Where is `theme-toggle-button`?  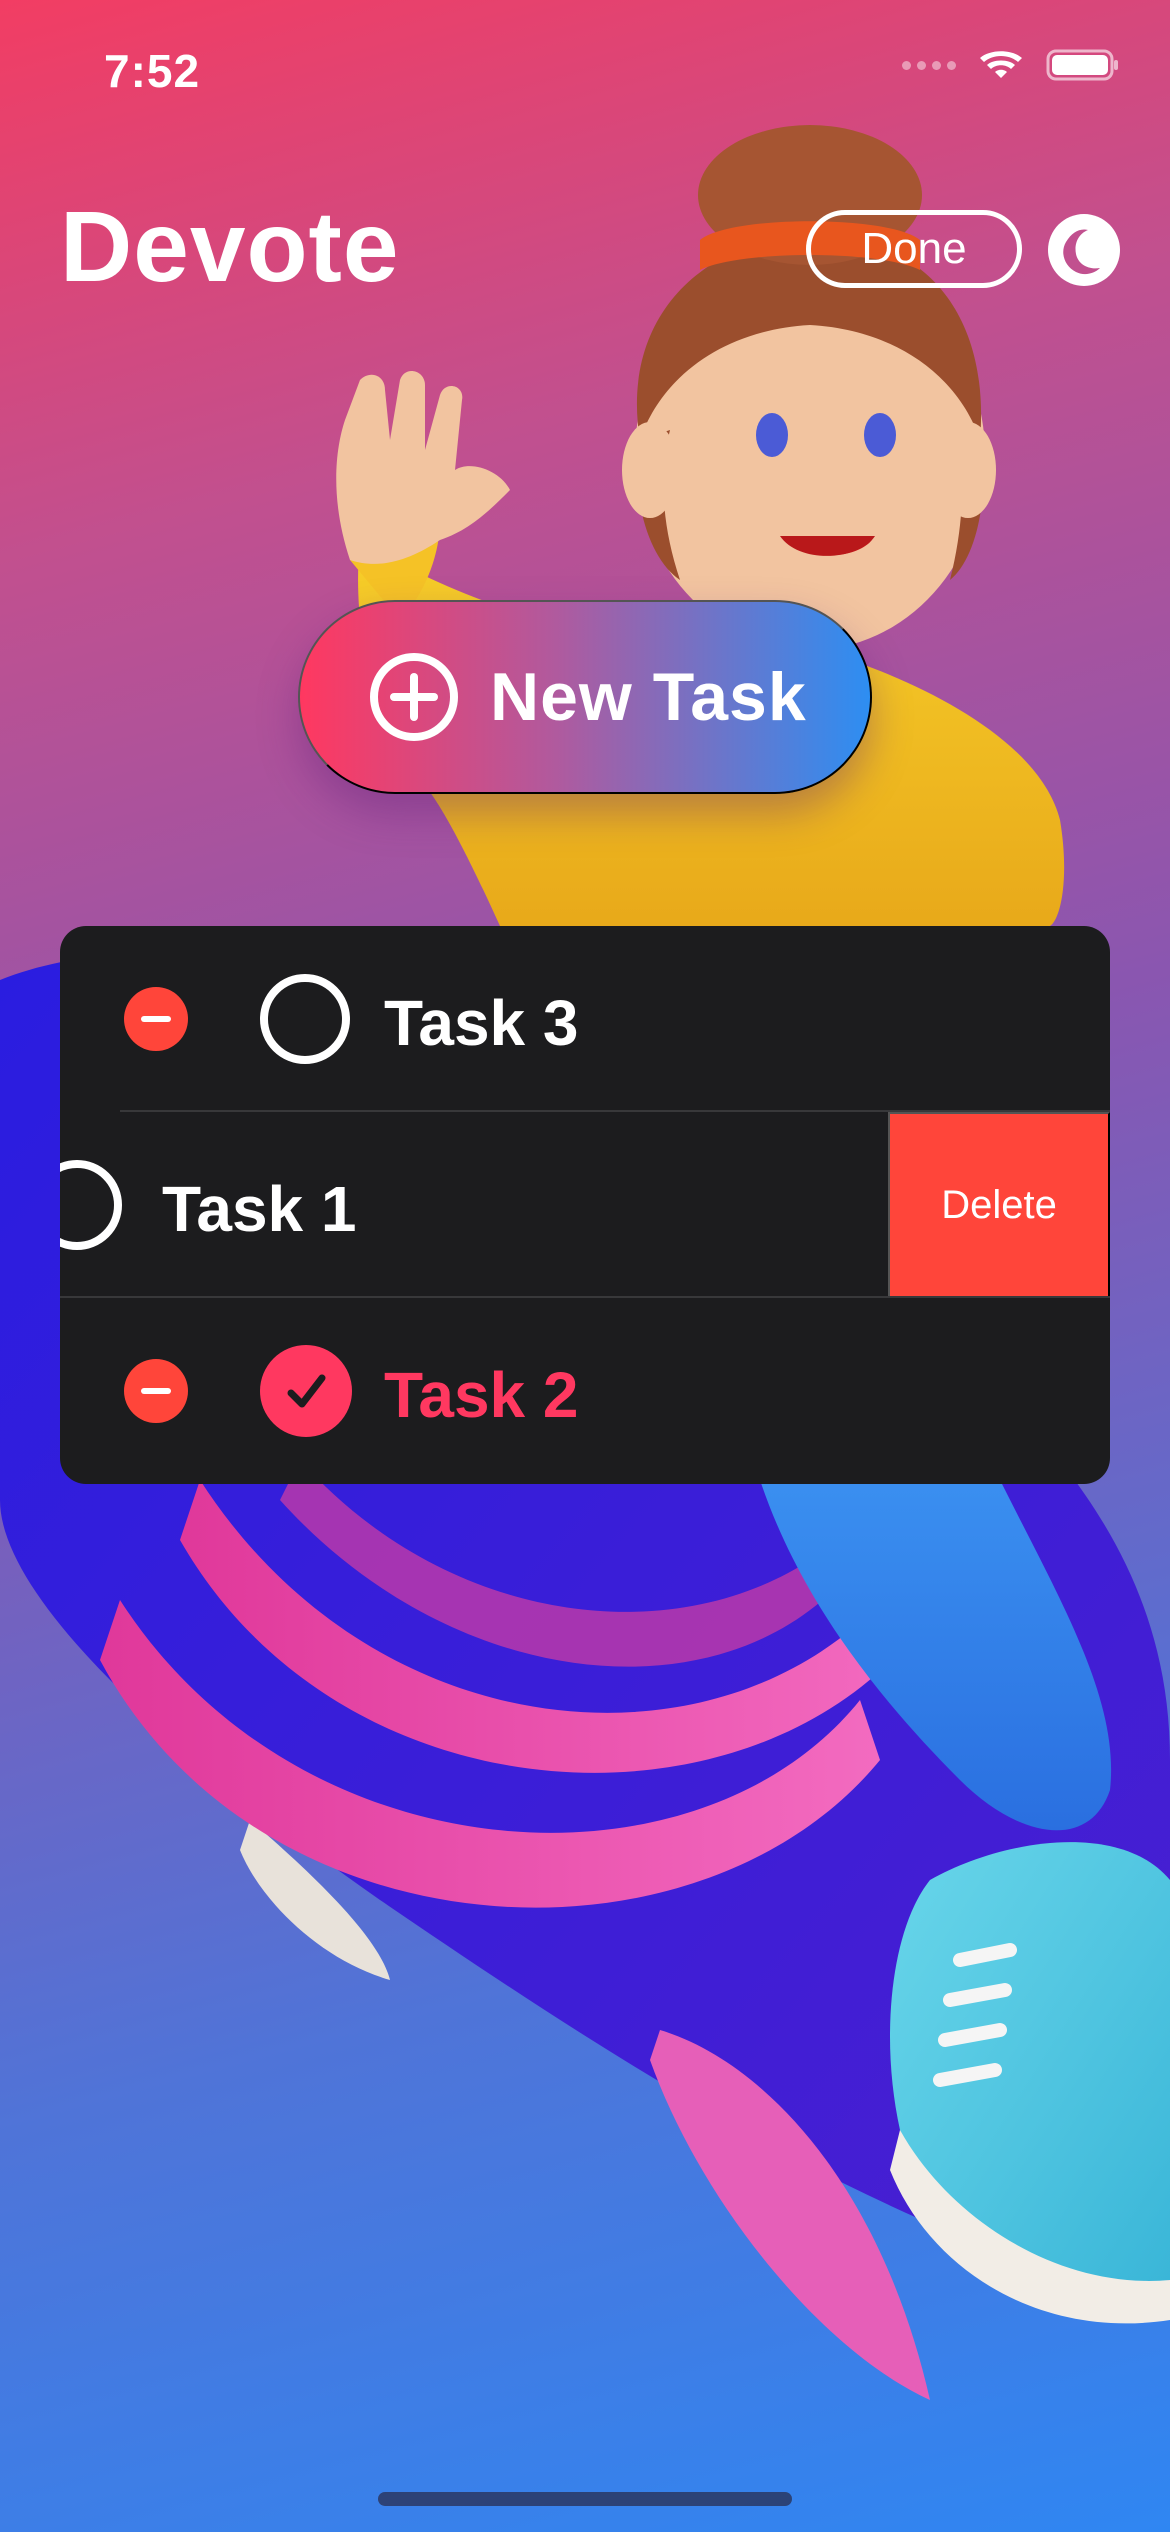
theme-toggle-button is located at coordinates (1084, 250).